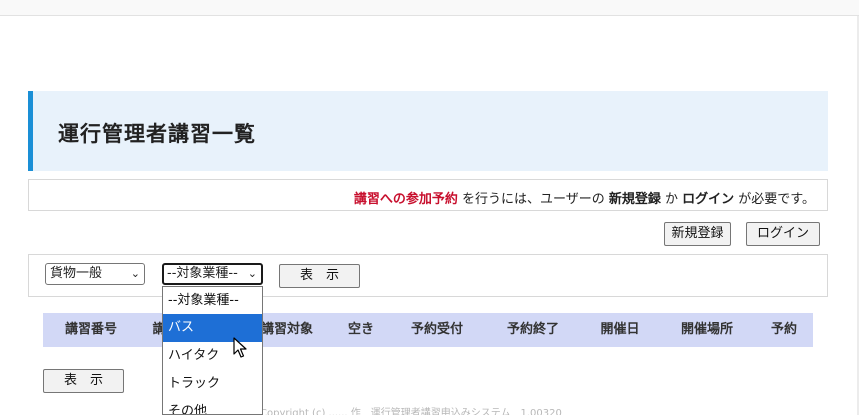 This screenshot has height=415, width=859. I want to click on register-button: 新規登録, so click(697, 234).